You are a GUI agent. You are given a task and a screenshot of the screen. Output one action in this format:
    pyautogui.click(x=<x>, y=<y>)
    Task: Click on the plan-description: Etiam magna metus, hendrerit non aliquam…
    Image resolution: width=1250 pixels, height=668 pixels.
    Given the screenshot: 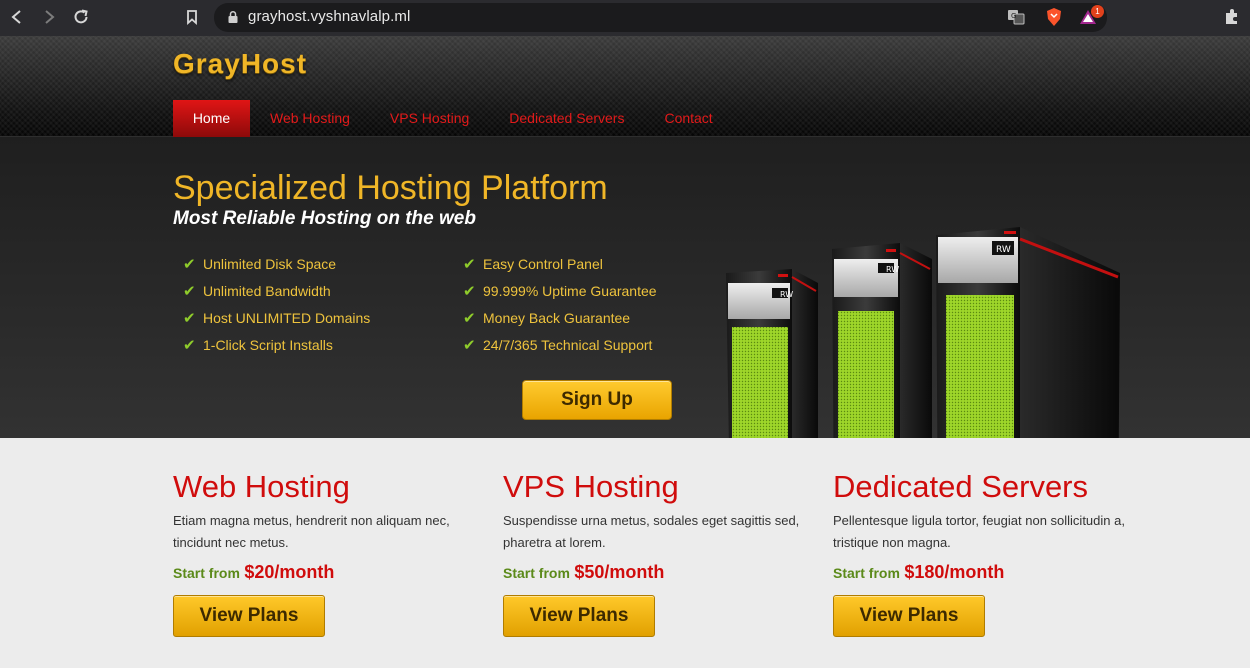 What is the action you would take?
    pyautogui.click(x=311, y=531)
    